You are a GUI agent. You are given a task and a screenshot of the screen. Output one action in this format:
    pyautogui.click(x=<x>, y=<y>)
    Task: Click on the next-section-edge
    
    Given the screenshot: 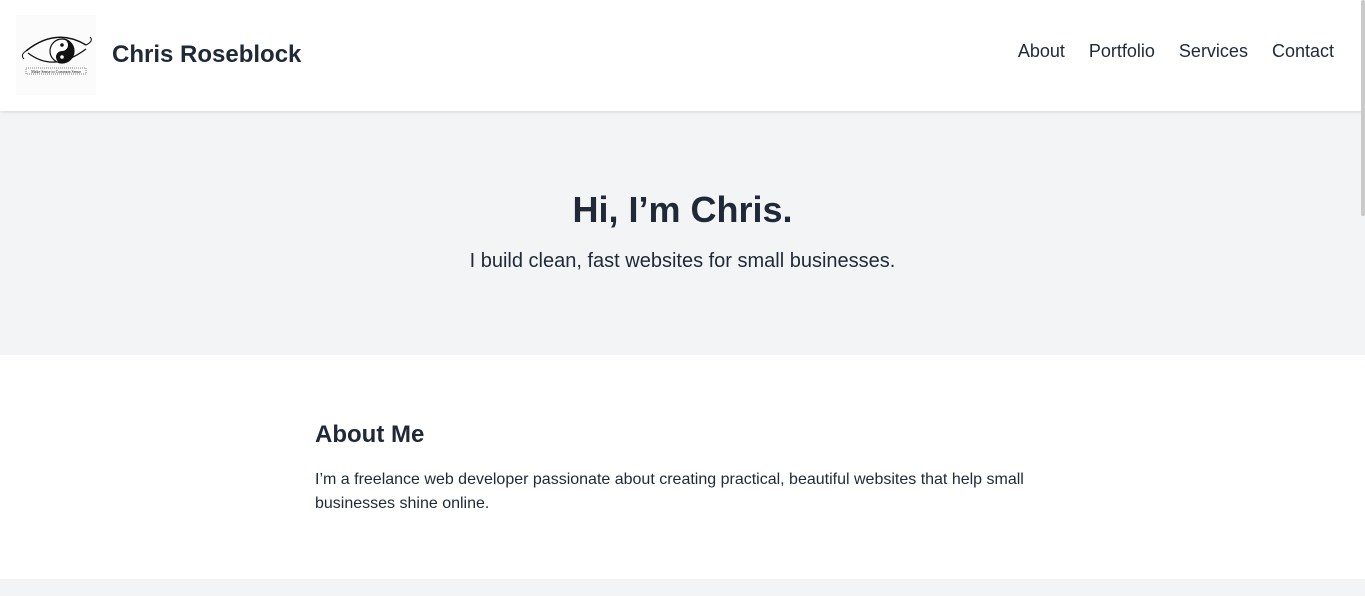 What is the action you would take?
    pyautogui.click(x=682, y=587)
    